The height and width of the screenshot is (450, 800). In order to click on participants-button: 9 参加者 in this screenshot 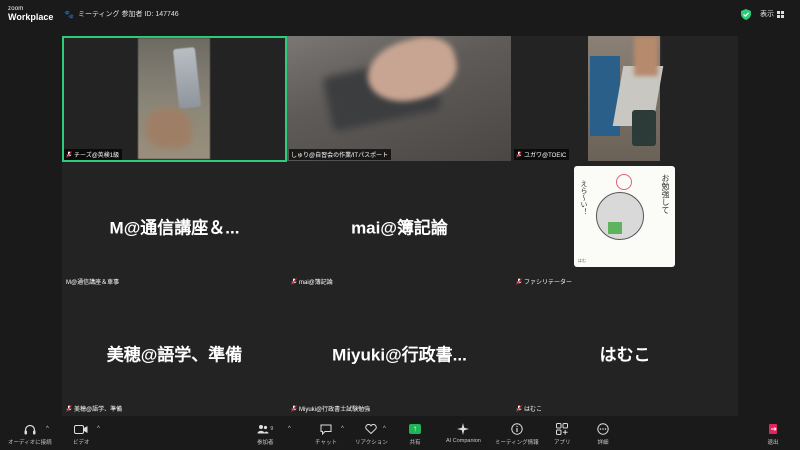, I will do `click(265, 434)`.